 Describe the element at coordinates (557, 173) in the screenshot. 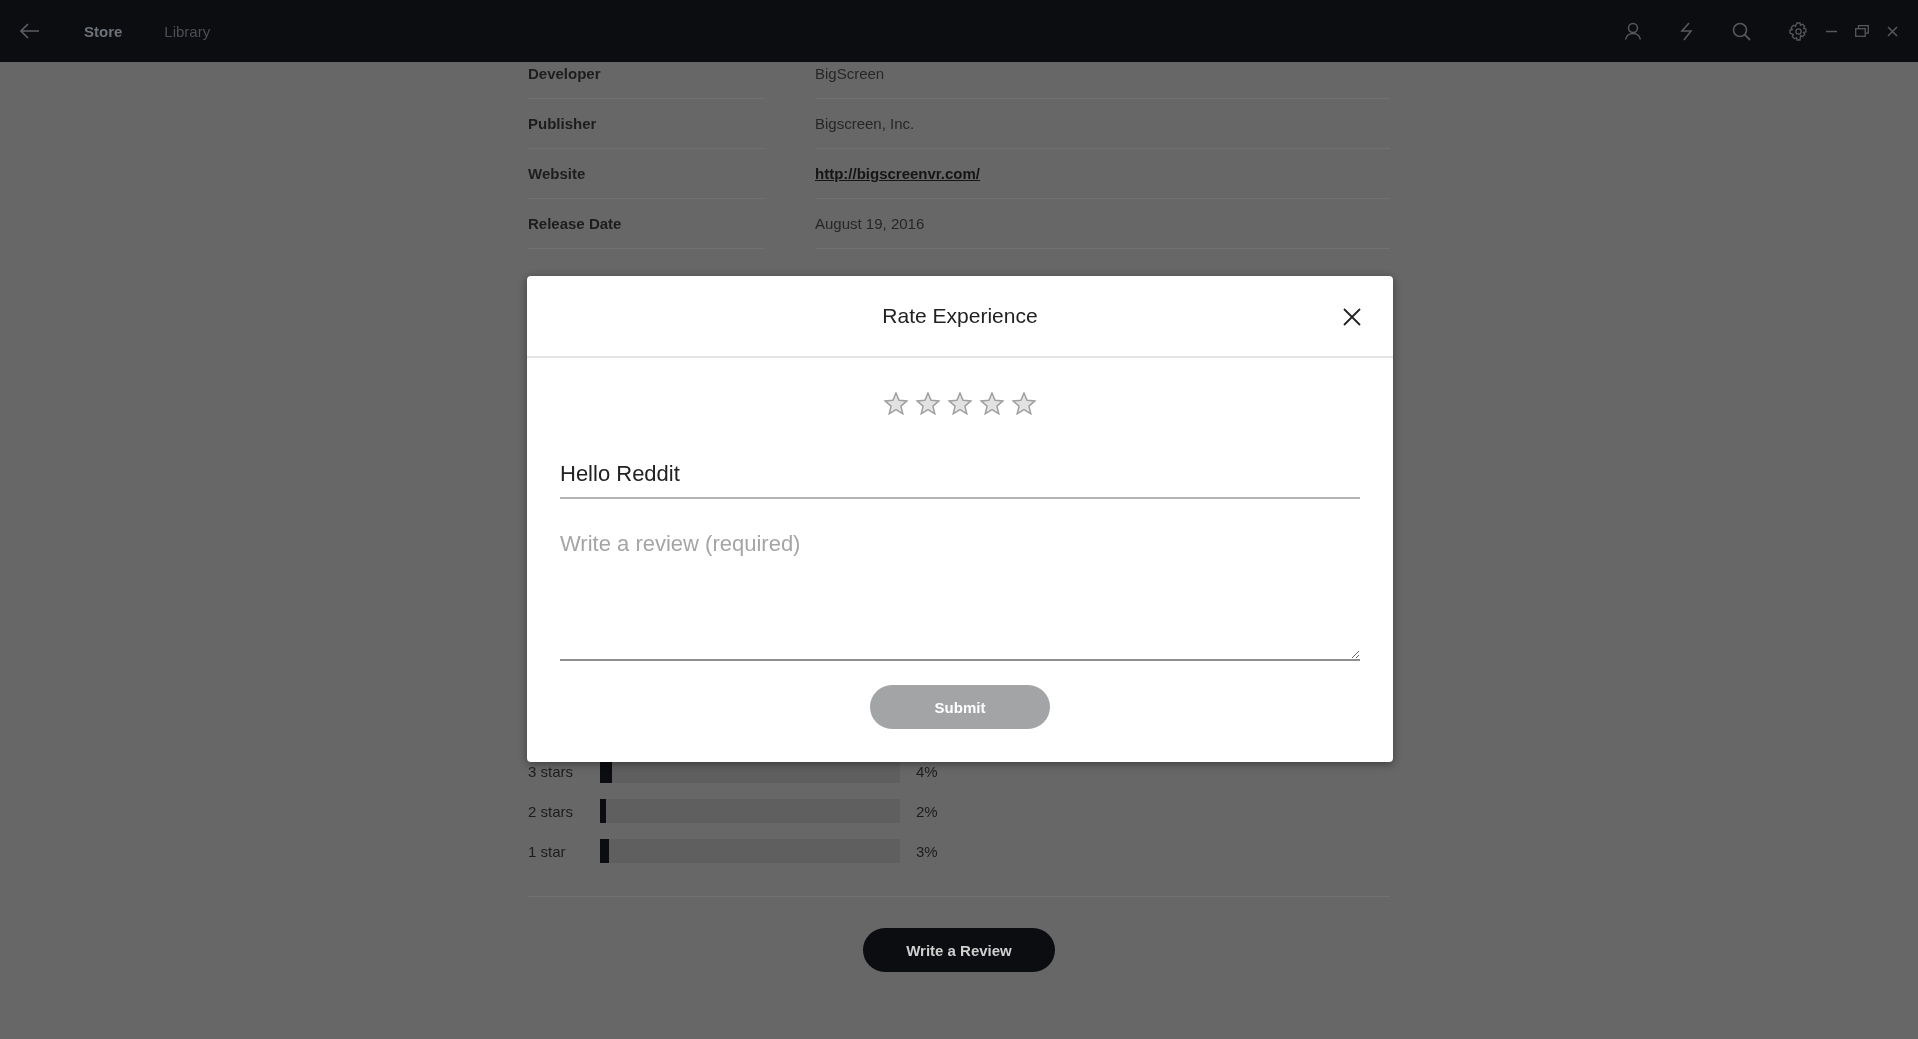

I see `detail-label: Website` at that location.